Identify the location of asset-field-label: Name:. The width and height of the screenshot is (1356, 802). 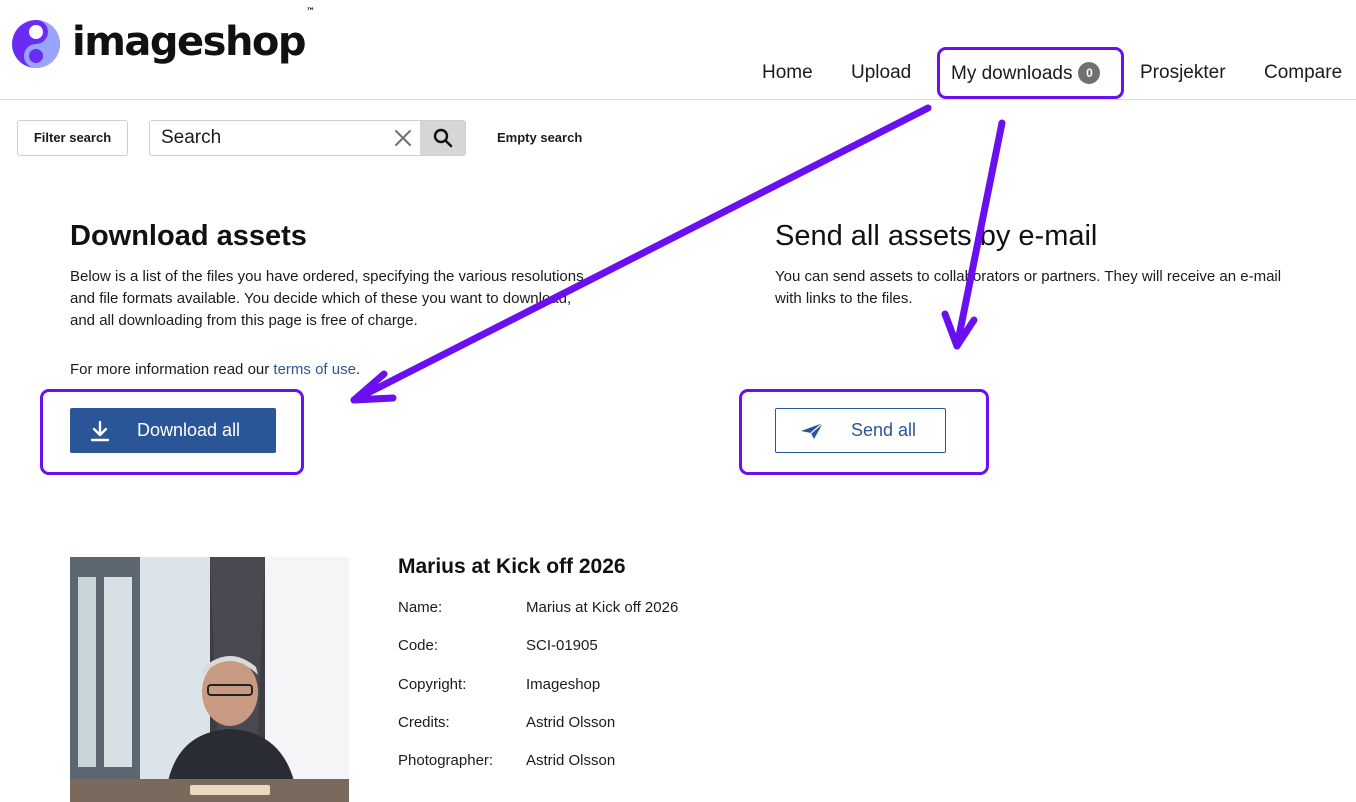
(420, 607).